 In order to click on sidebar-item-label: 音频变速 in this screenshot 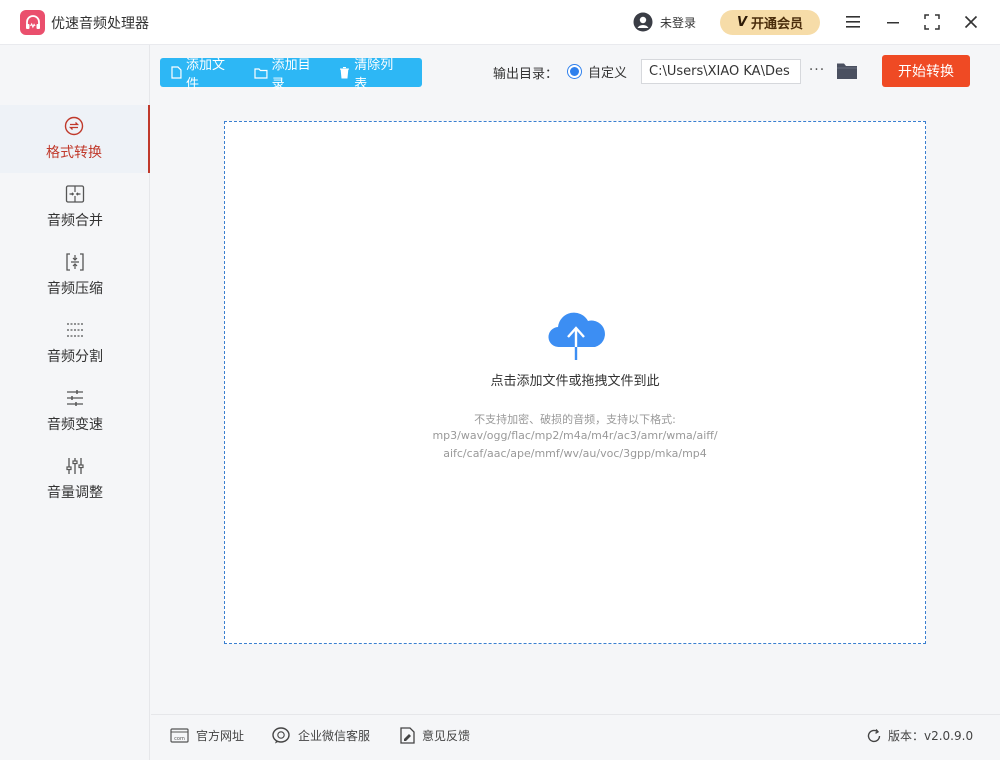, I will do `click(75, 425)`.